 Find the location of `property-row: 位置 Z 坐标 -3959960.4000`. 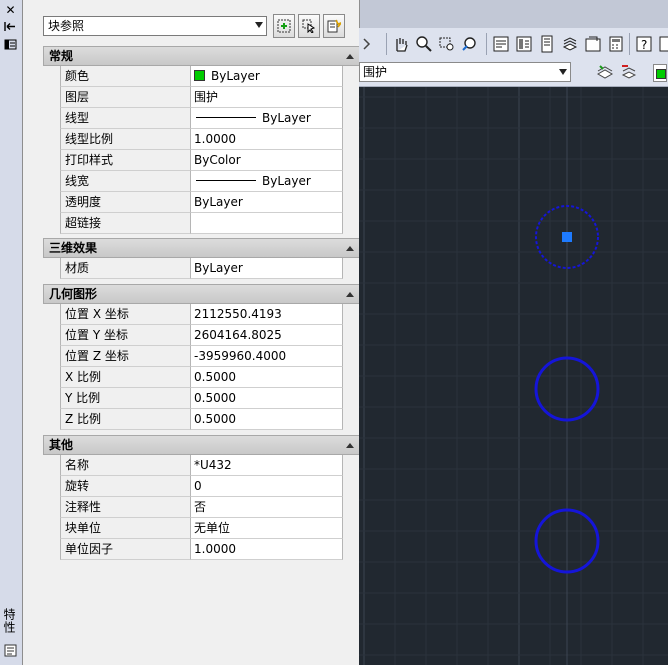

property-row: 位置 Z 坐标 -3959960.4000 is located at coordinates (212, 356).